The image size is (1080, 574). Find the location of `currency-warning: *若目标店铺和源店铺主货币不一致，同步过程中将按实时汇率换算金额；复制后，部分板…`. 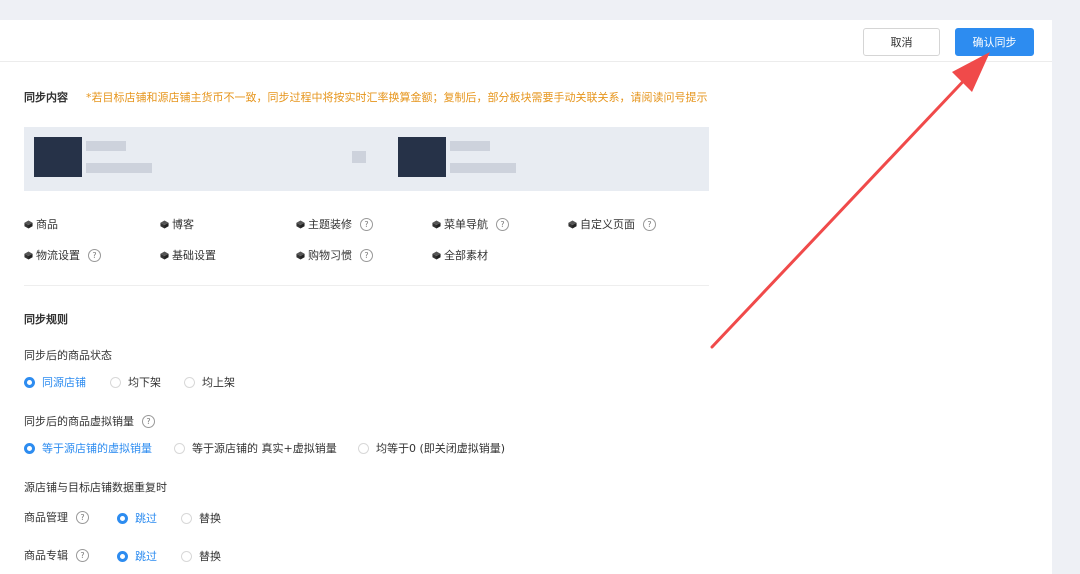

currency-warning: *若目标店铺和源店铺主货币不一致，同步过程中将按实时汇率换算金额；复制后，部分板… is located at coordinates (397, 97).